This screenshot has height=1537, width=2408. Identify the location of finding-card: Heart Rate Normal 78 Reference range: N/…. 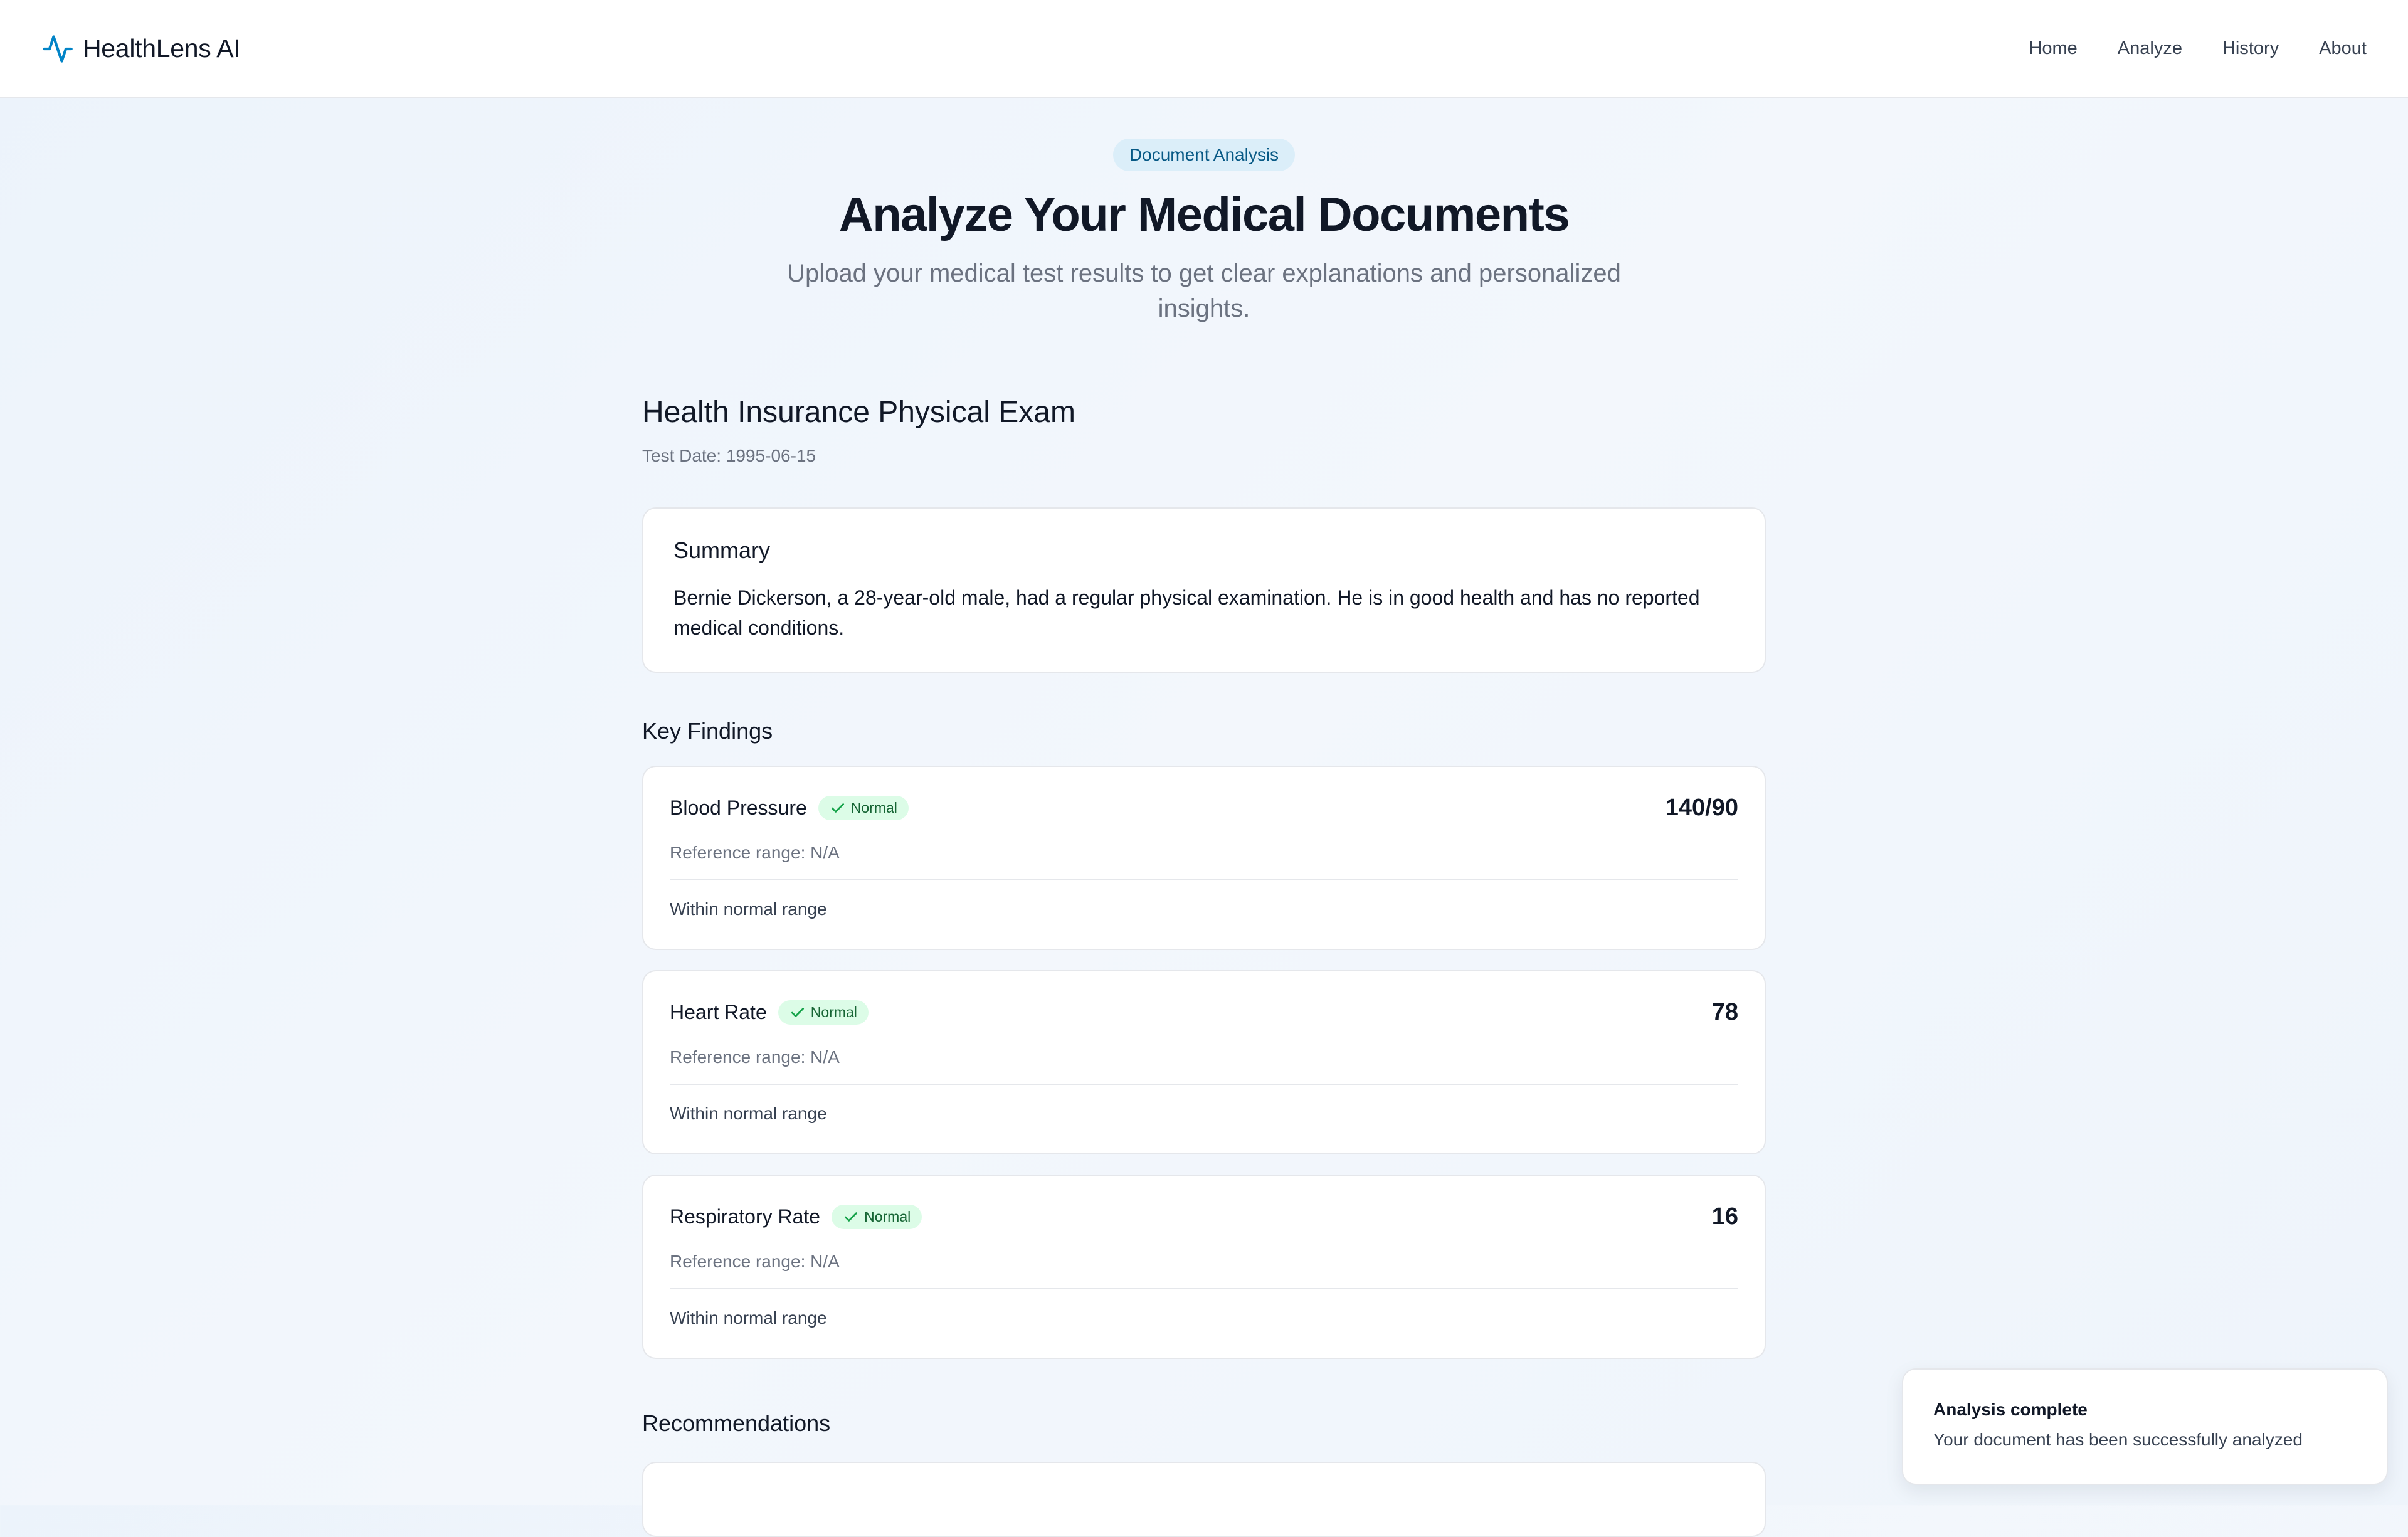
(1204, 1062).